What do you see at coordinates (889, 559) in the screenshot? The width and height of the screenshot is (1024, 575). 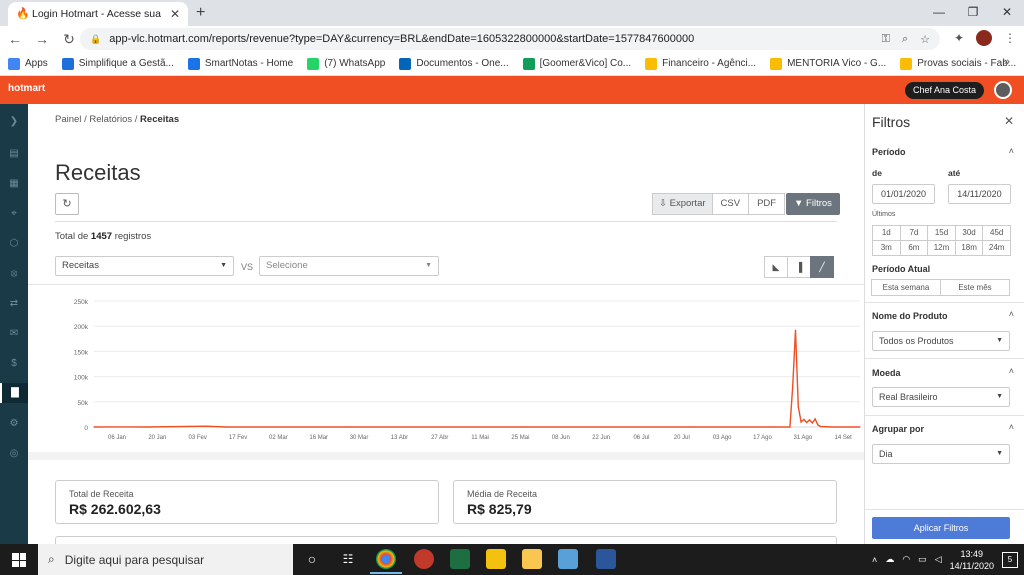 I see `cloud-icon: ☁` at bounding box center [889, 559].